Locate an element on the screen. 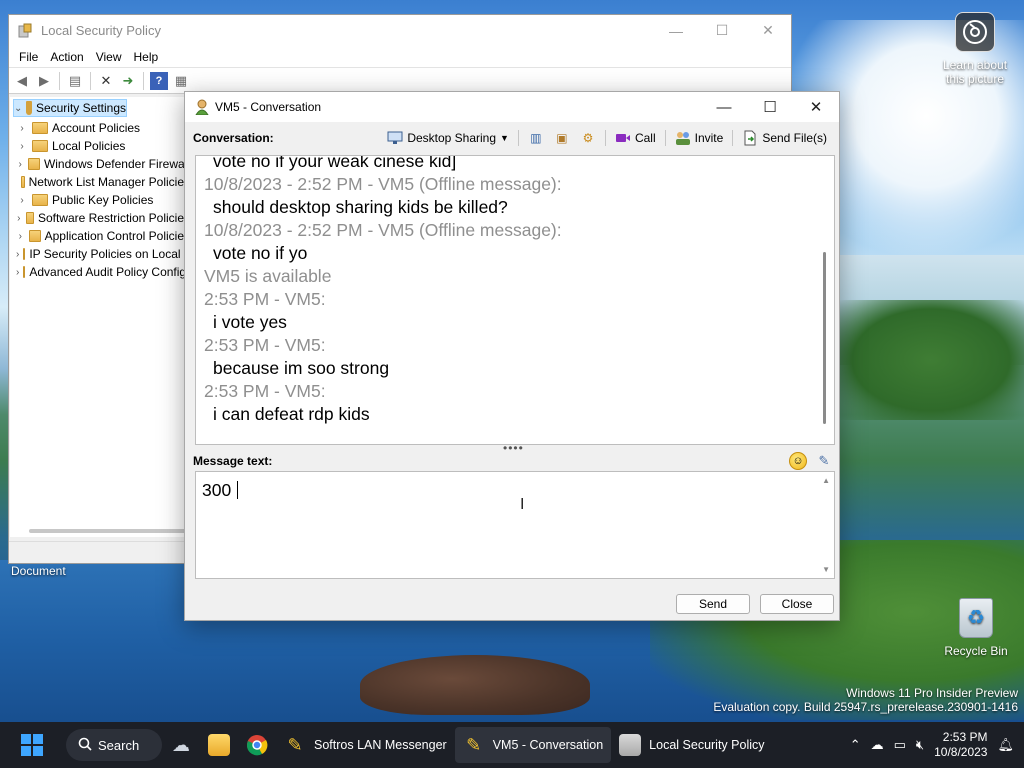 The height and width of the screenshot is (768, 1024). show-hide-tree-icon: ▤ is located at coordinates (75, 81).